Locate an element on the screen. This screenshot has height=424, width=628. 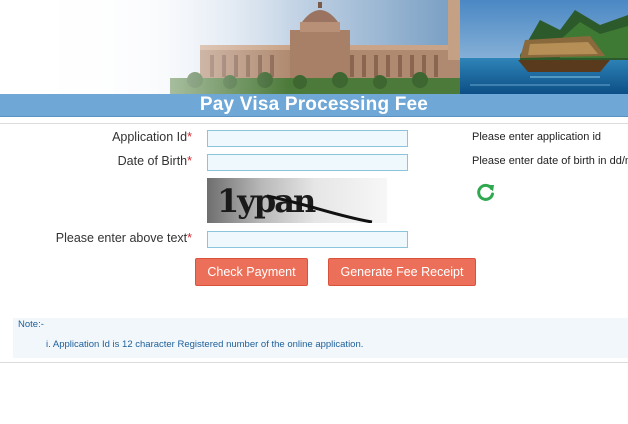
generate-fee-receipt-button: Generate Fee Receipt is located at coordinates (402, 272).